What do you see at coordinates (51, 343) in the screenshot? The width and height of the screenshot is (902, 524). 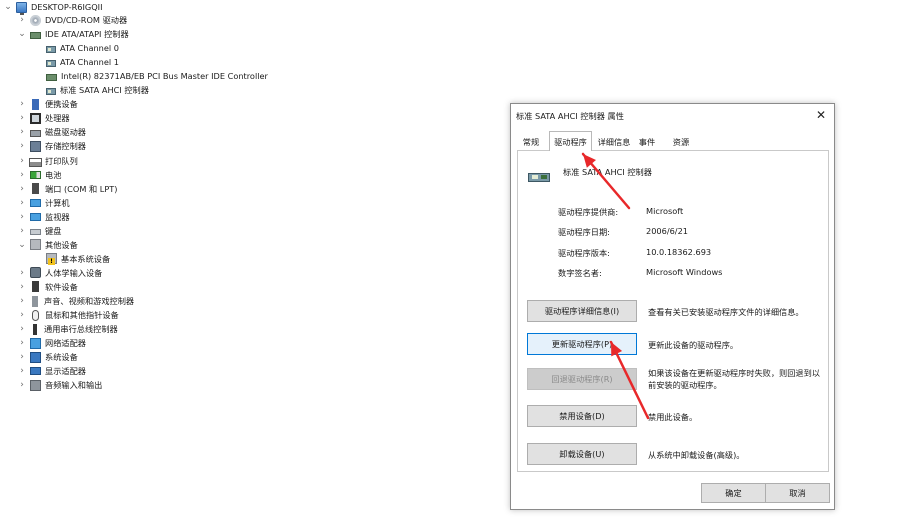 I see `tree-category-item: › 网络适配器` at bounding box center [51, 343].